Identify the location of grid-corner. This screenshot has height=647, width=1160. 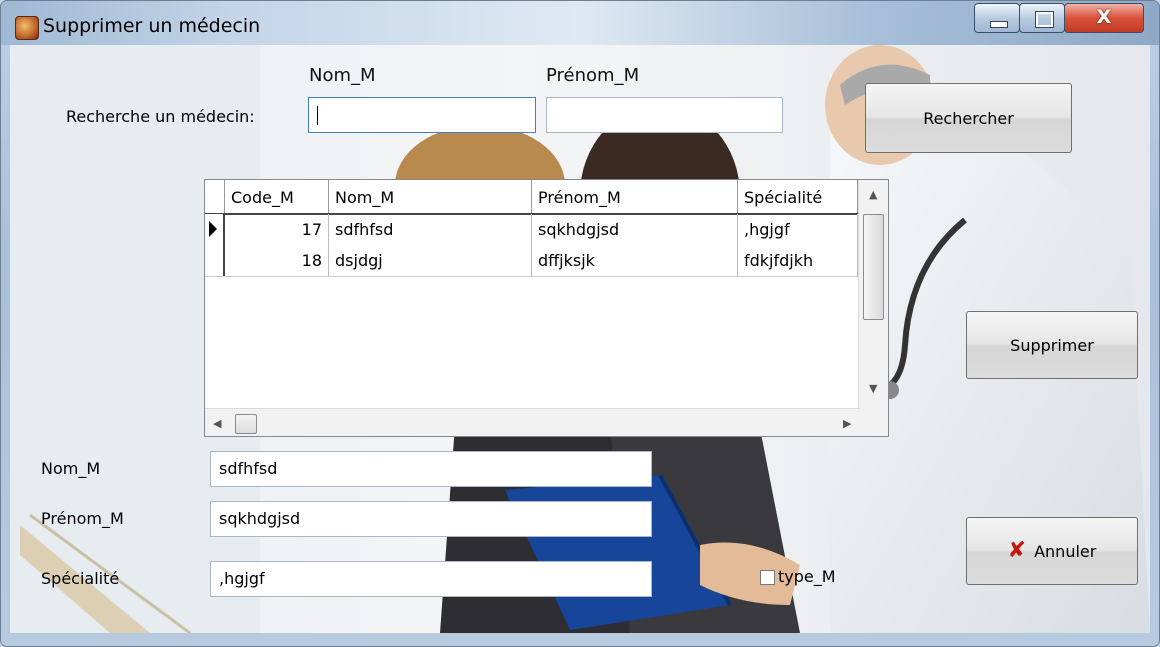
(215, 196).